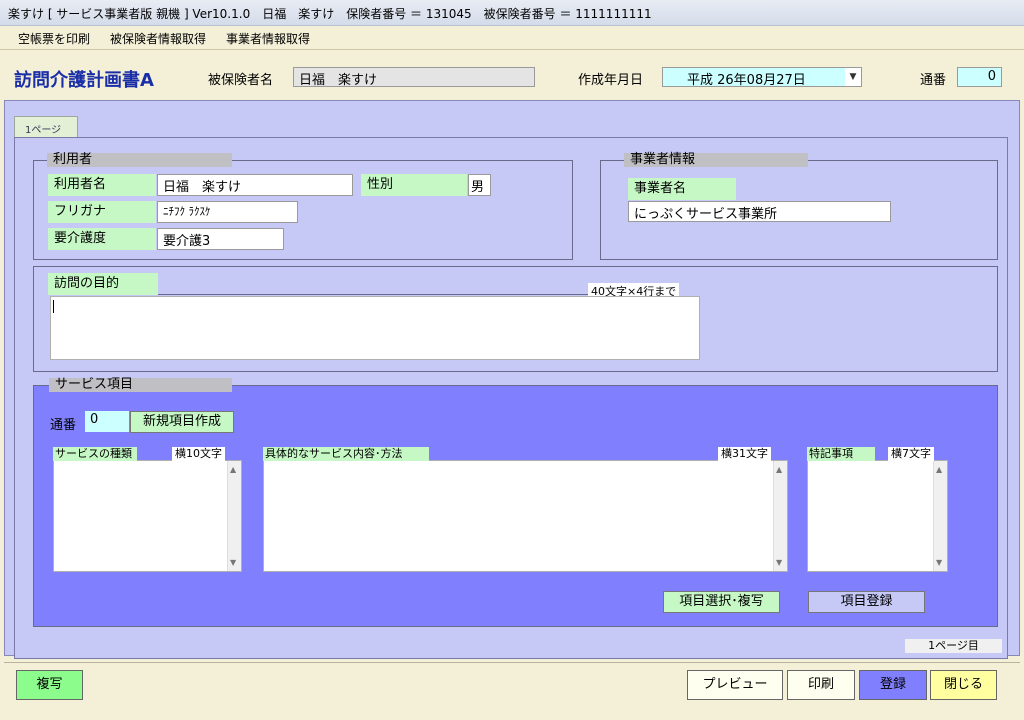 The height and width of the screenshot is (720, 1024). I want to click on new-item-button: 新規項目作成, so click(182, 422).